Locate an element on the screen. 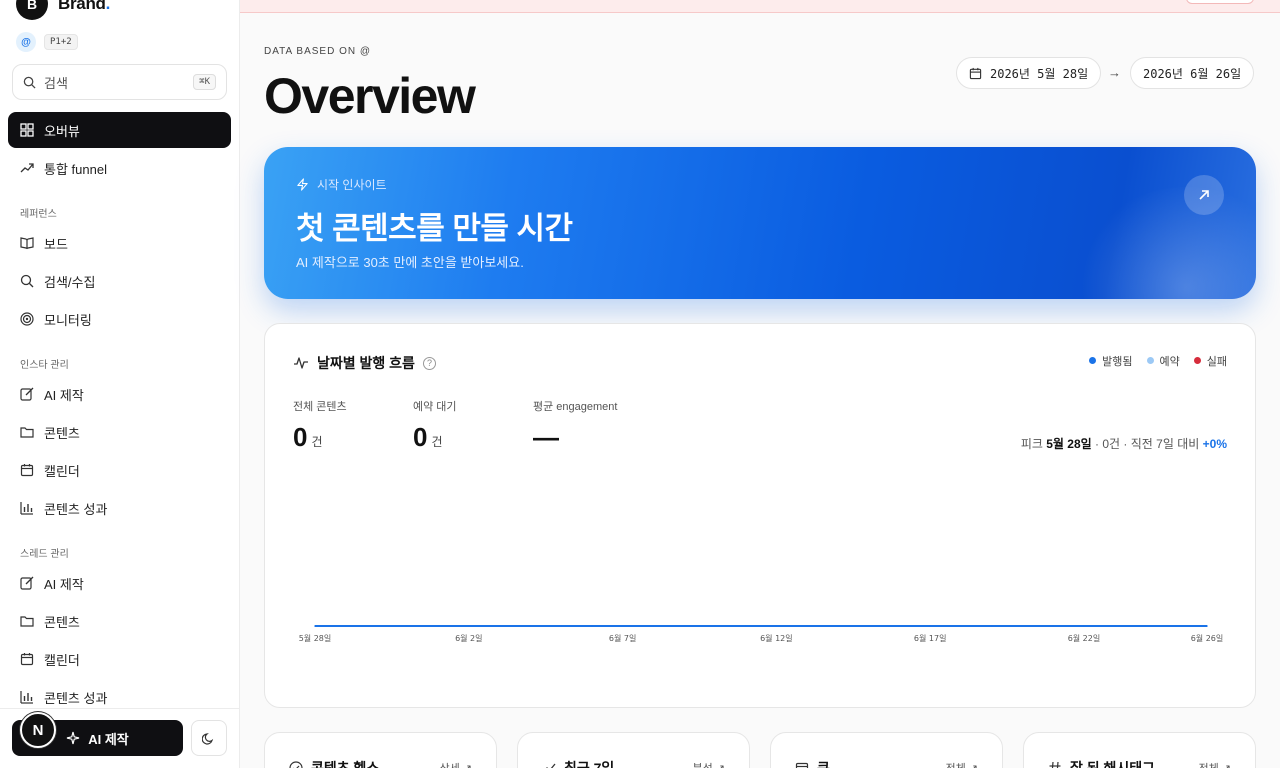  nav-insta-calendar-label: 캘린더 is located at coordinates (62, 471).